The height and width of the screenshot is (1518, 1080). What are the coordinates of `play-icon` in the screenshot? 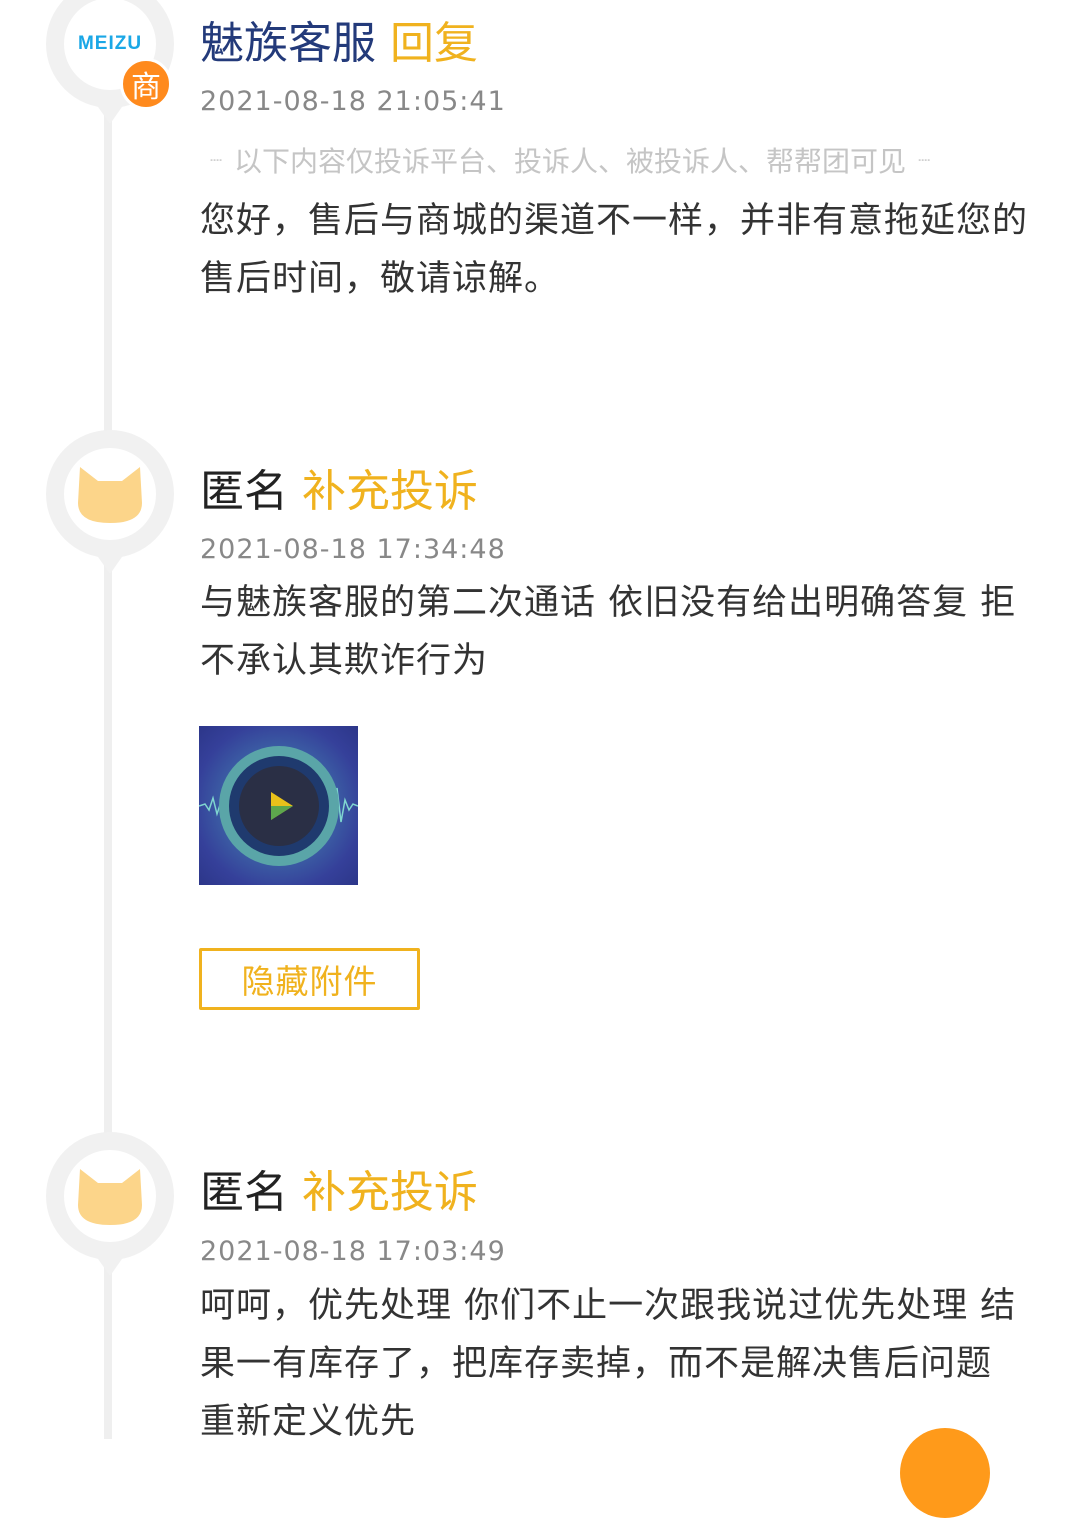 It's located at (279, 806).